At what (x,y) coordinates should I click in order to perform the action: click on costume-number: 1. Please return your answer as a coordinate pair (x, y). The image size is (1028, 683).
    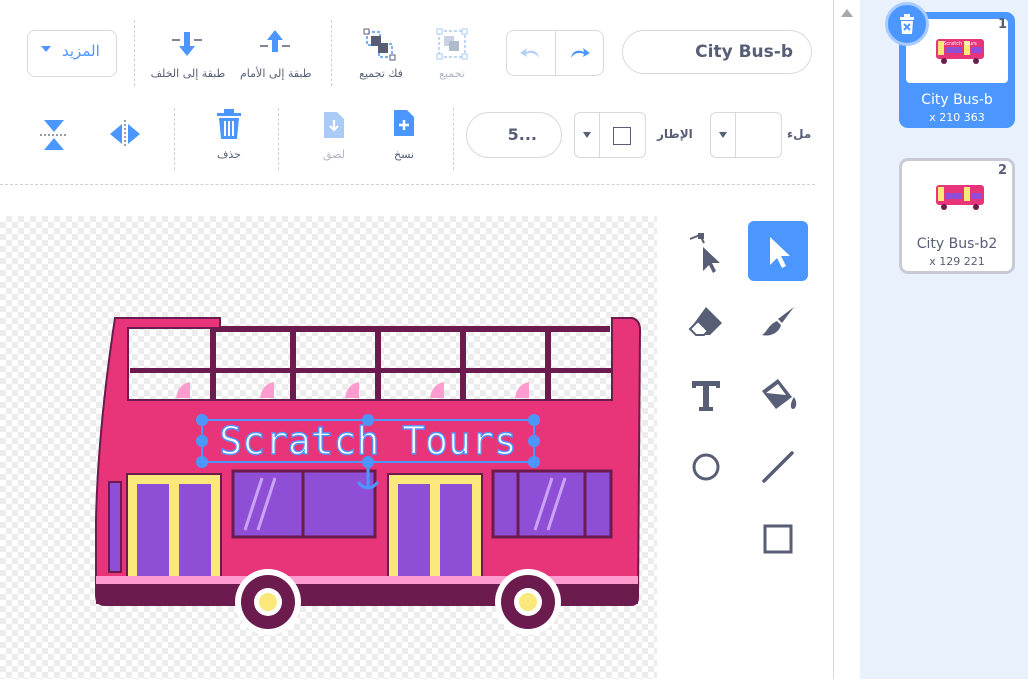
    Looking at the image, I should click on (1002, 24).